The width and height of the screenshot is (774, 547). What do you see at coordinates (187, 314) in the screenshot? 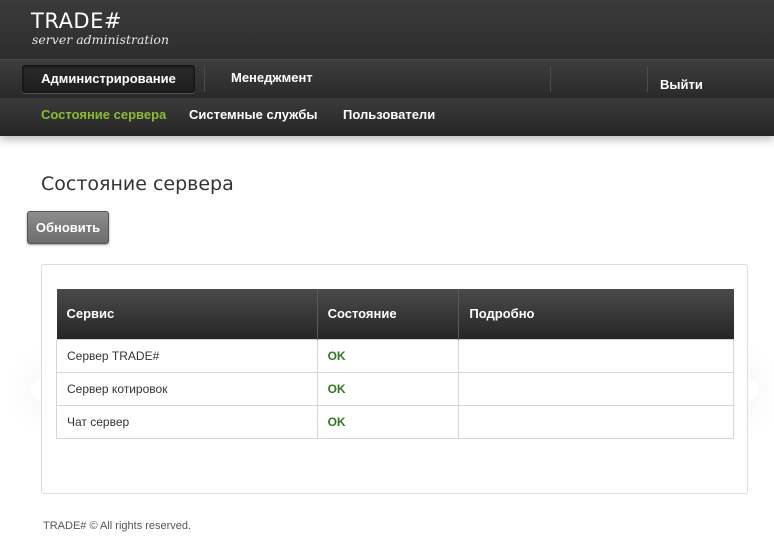
I see `column-header-service: Сервис` at bounding box center [187, 314].